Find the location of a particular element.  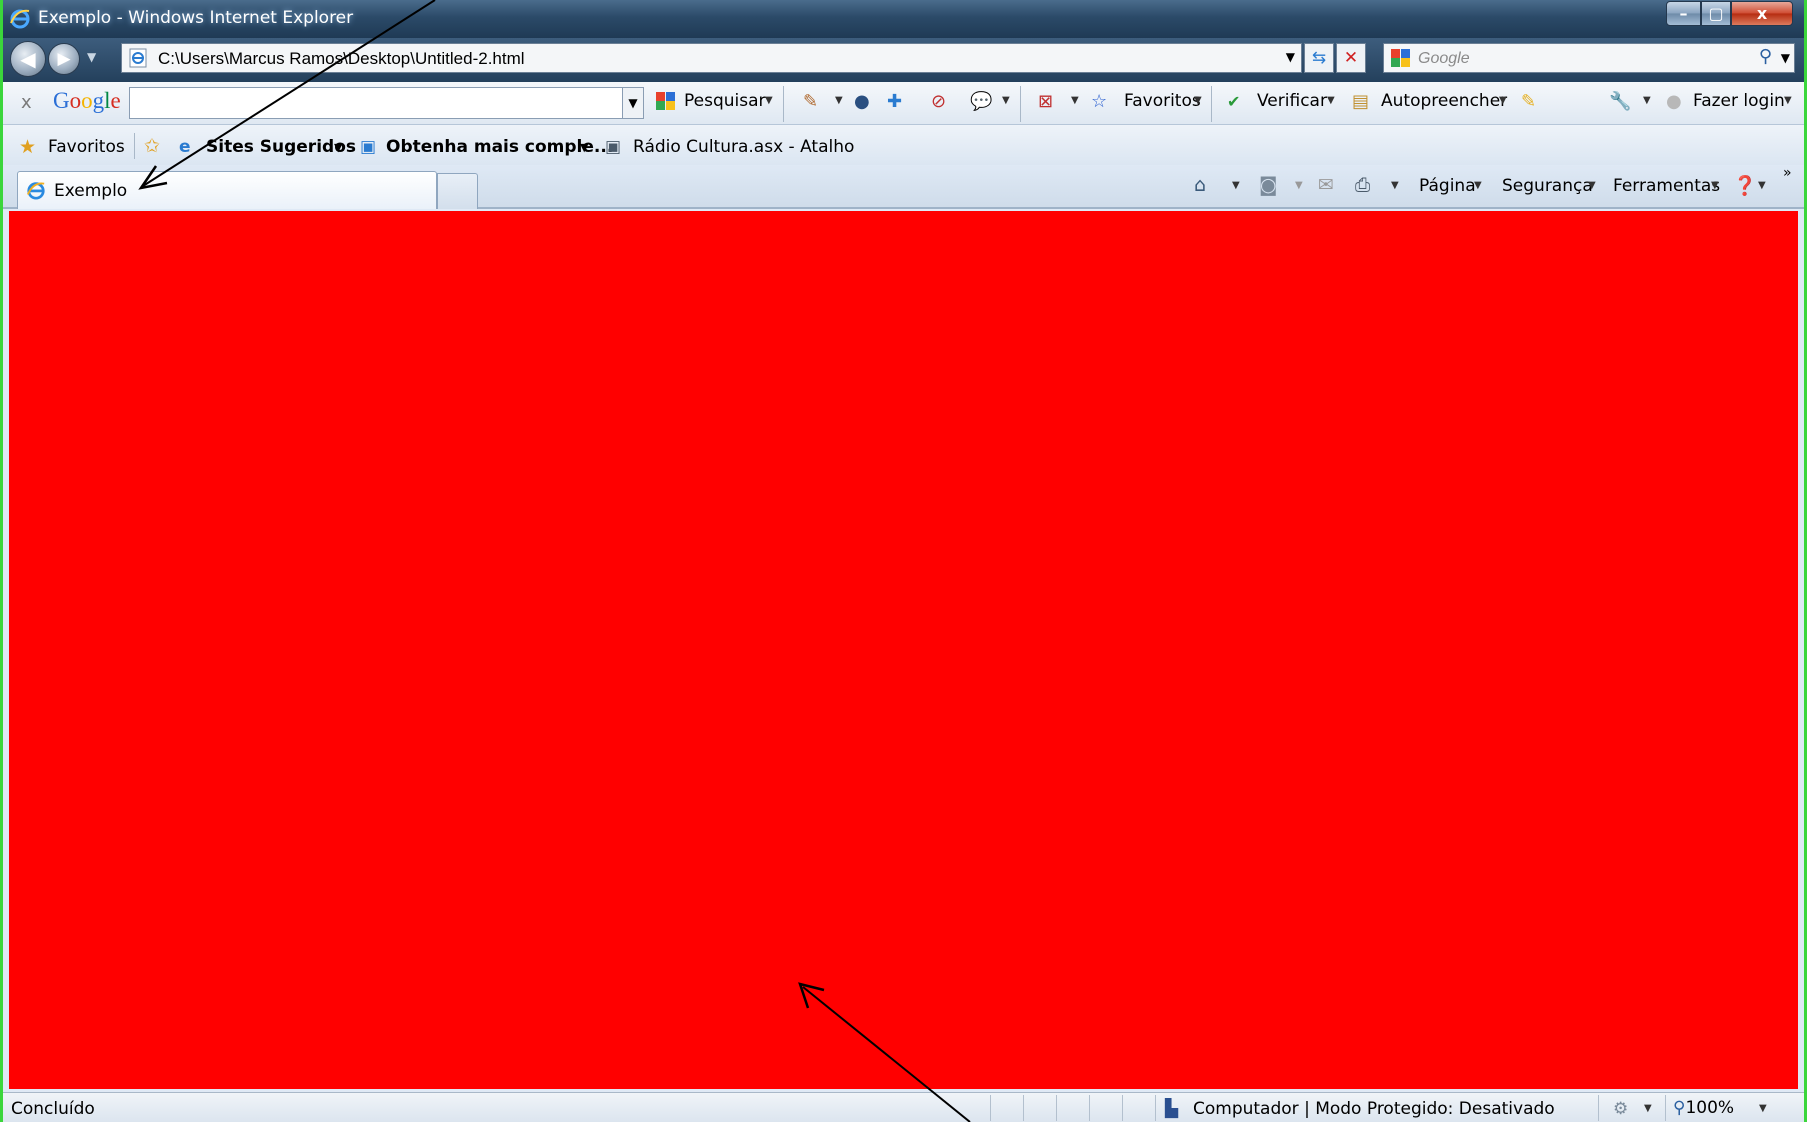

wrench-icon: 🔧 is located at coordinates (1620, 102).